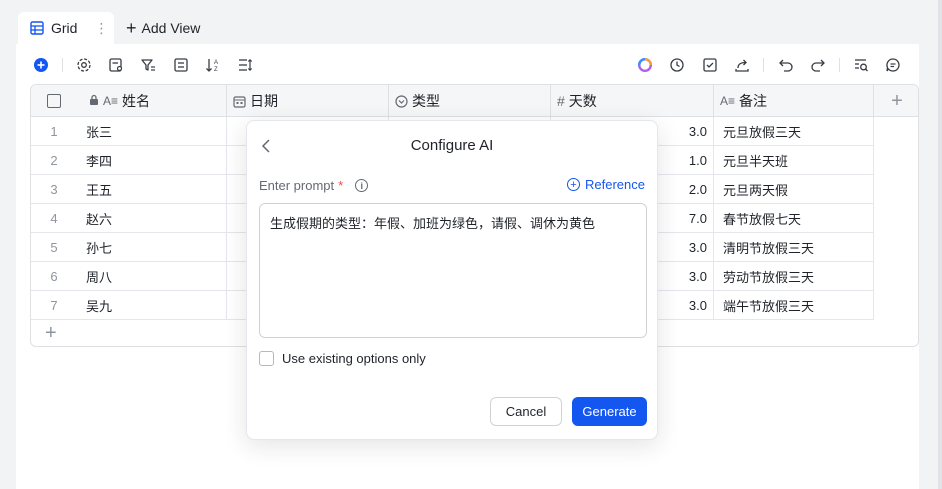 The height and width of the screenshot is (489, 942). I want to click on row-number: 6, so click(54, 276).